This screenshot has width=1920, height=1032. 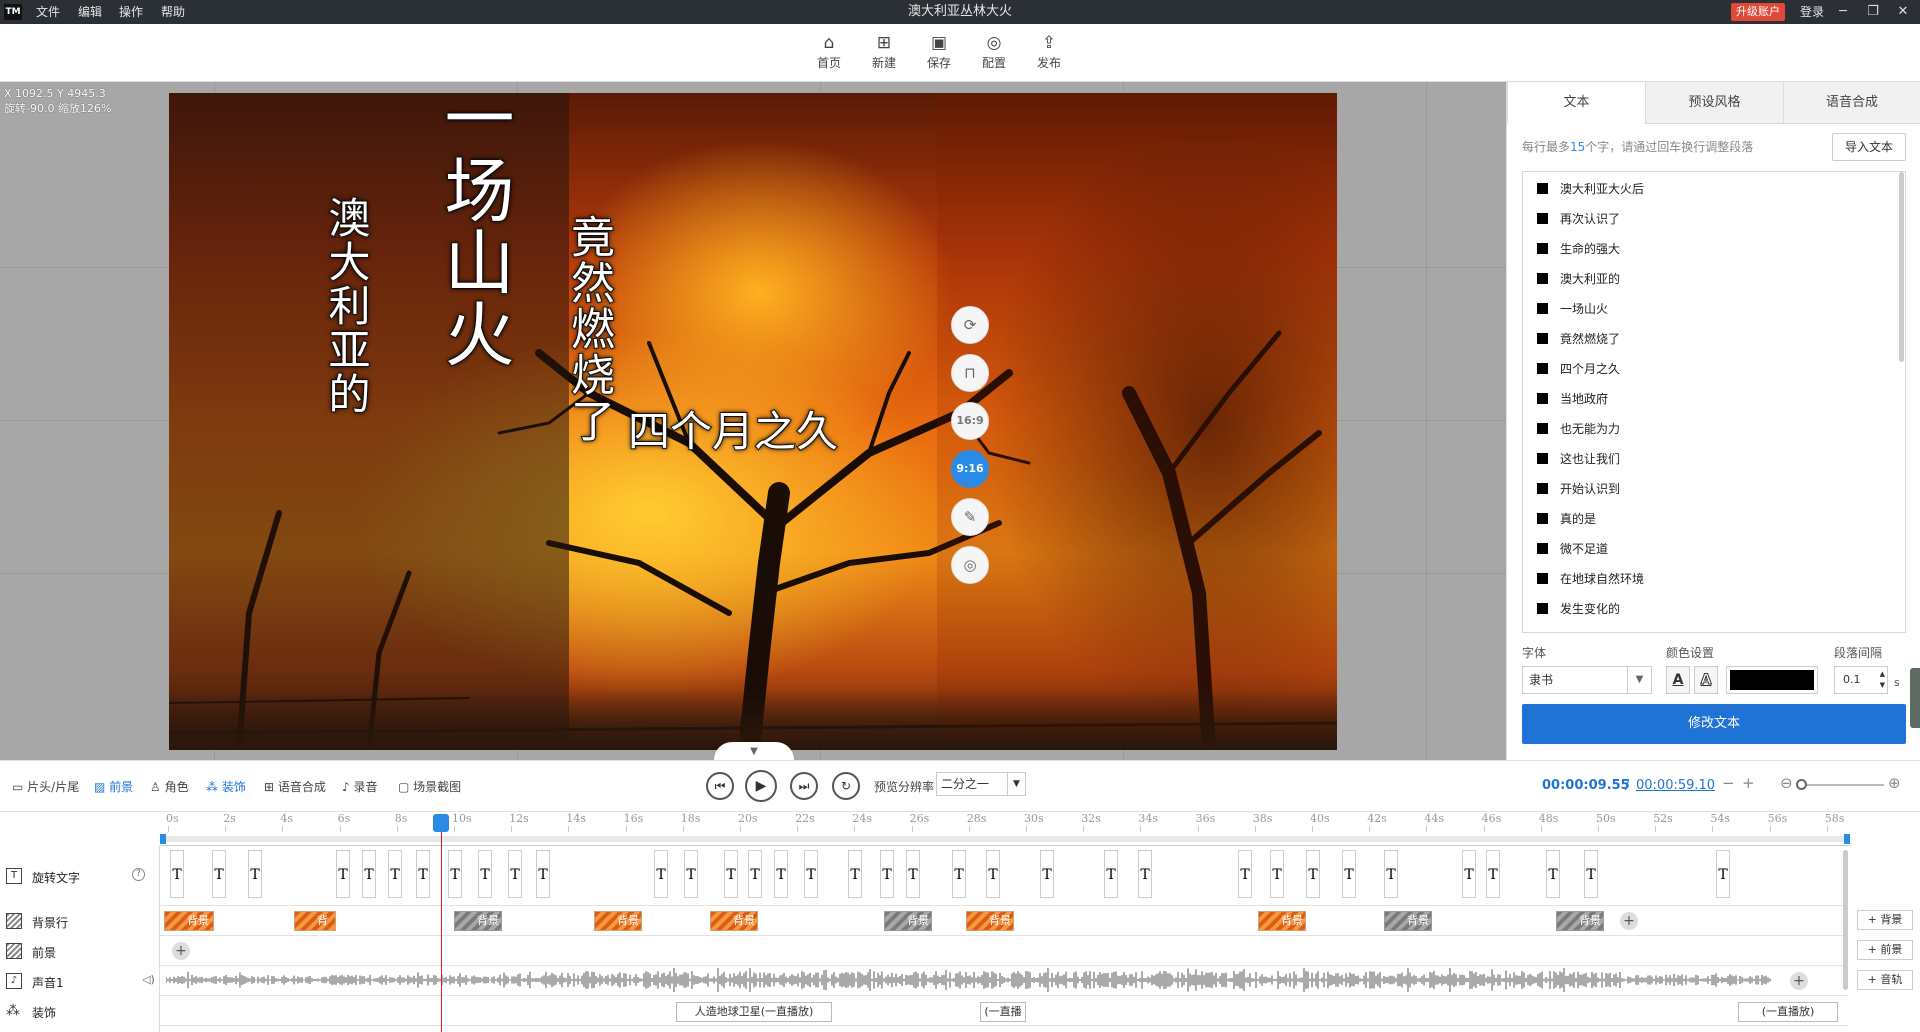 What do you see at coordinates (1003, 1012) in the screenshot?
I see `decoration-clip-2: (一直播` at bounding box center [1003, 1012].